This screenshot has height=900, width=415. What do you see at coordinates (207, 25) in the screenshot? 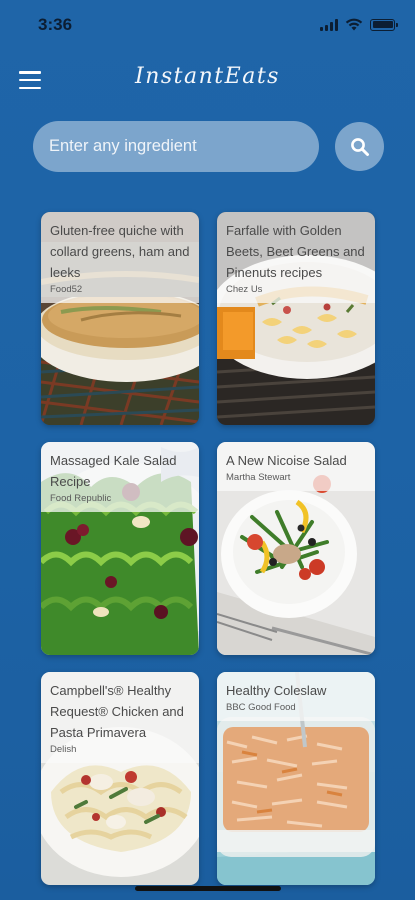
I see `status-bar: 3:36` at bounding box center [207, 25].